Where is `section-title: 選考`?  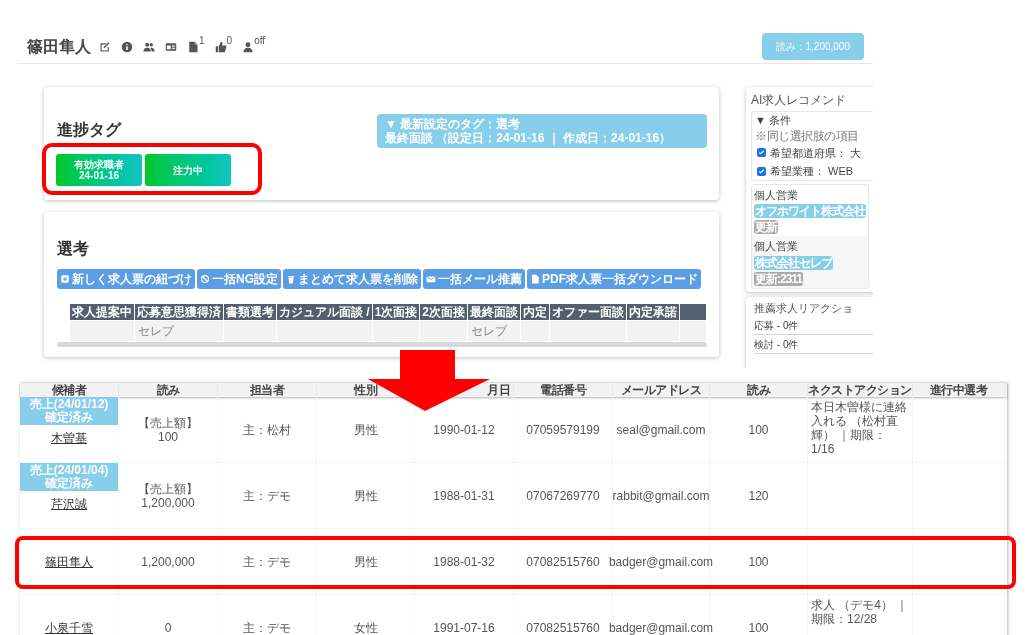
section-title: 選考 is located at coordinates (73, 249).